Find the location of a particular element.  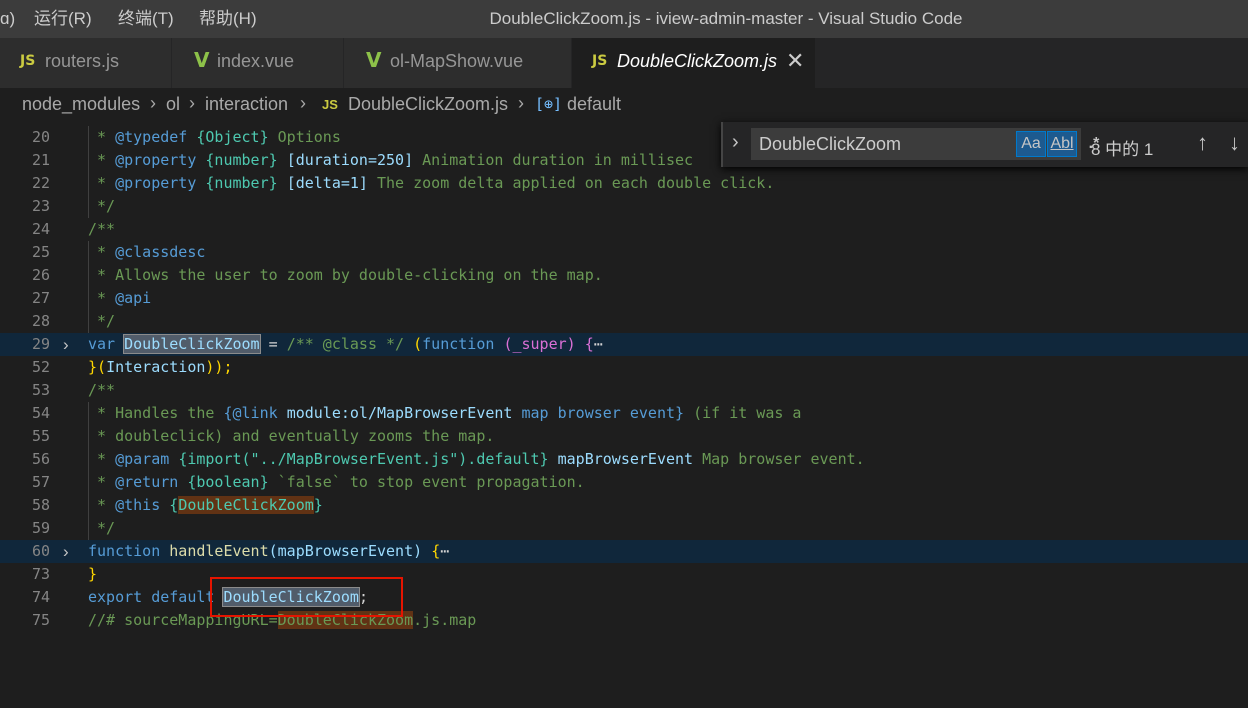

line-number: 73 is located at coordinates (40, 574).